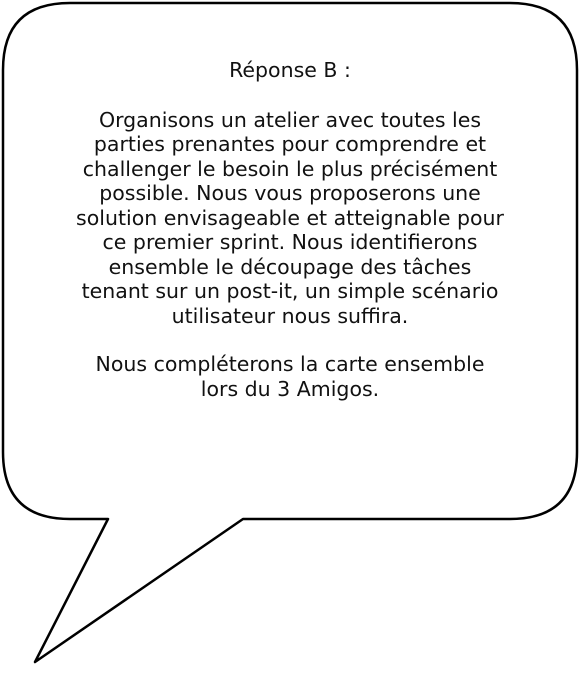 Image resolution: width=580 pixels, height=675 pixels. What do you see at coordinates (290, 70) in the screenshot?
I see `answer-title: Réponse B :` at bounding box center [290, 70].